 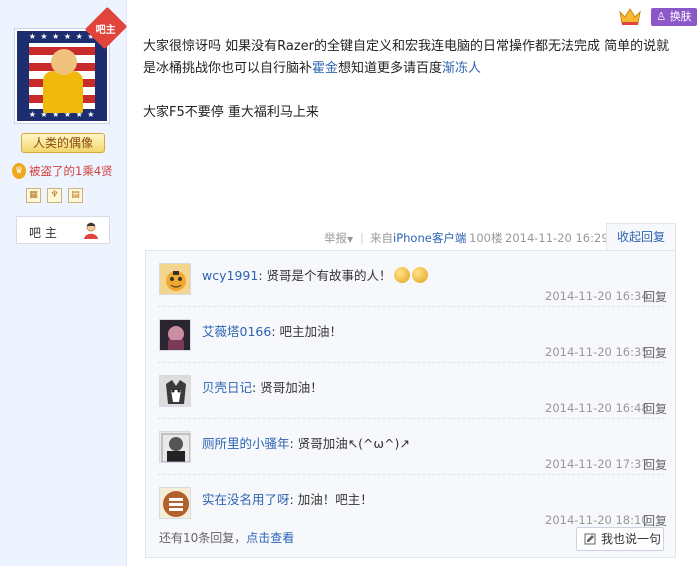 I want to click on reply-time: 2014-11-20 17:37, so click(x=597, y=464).